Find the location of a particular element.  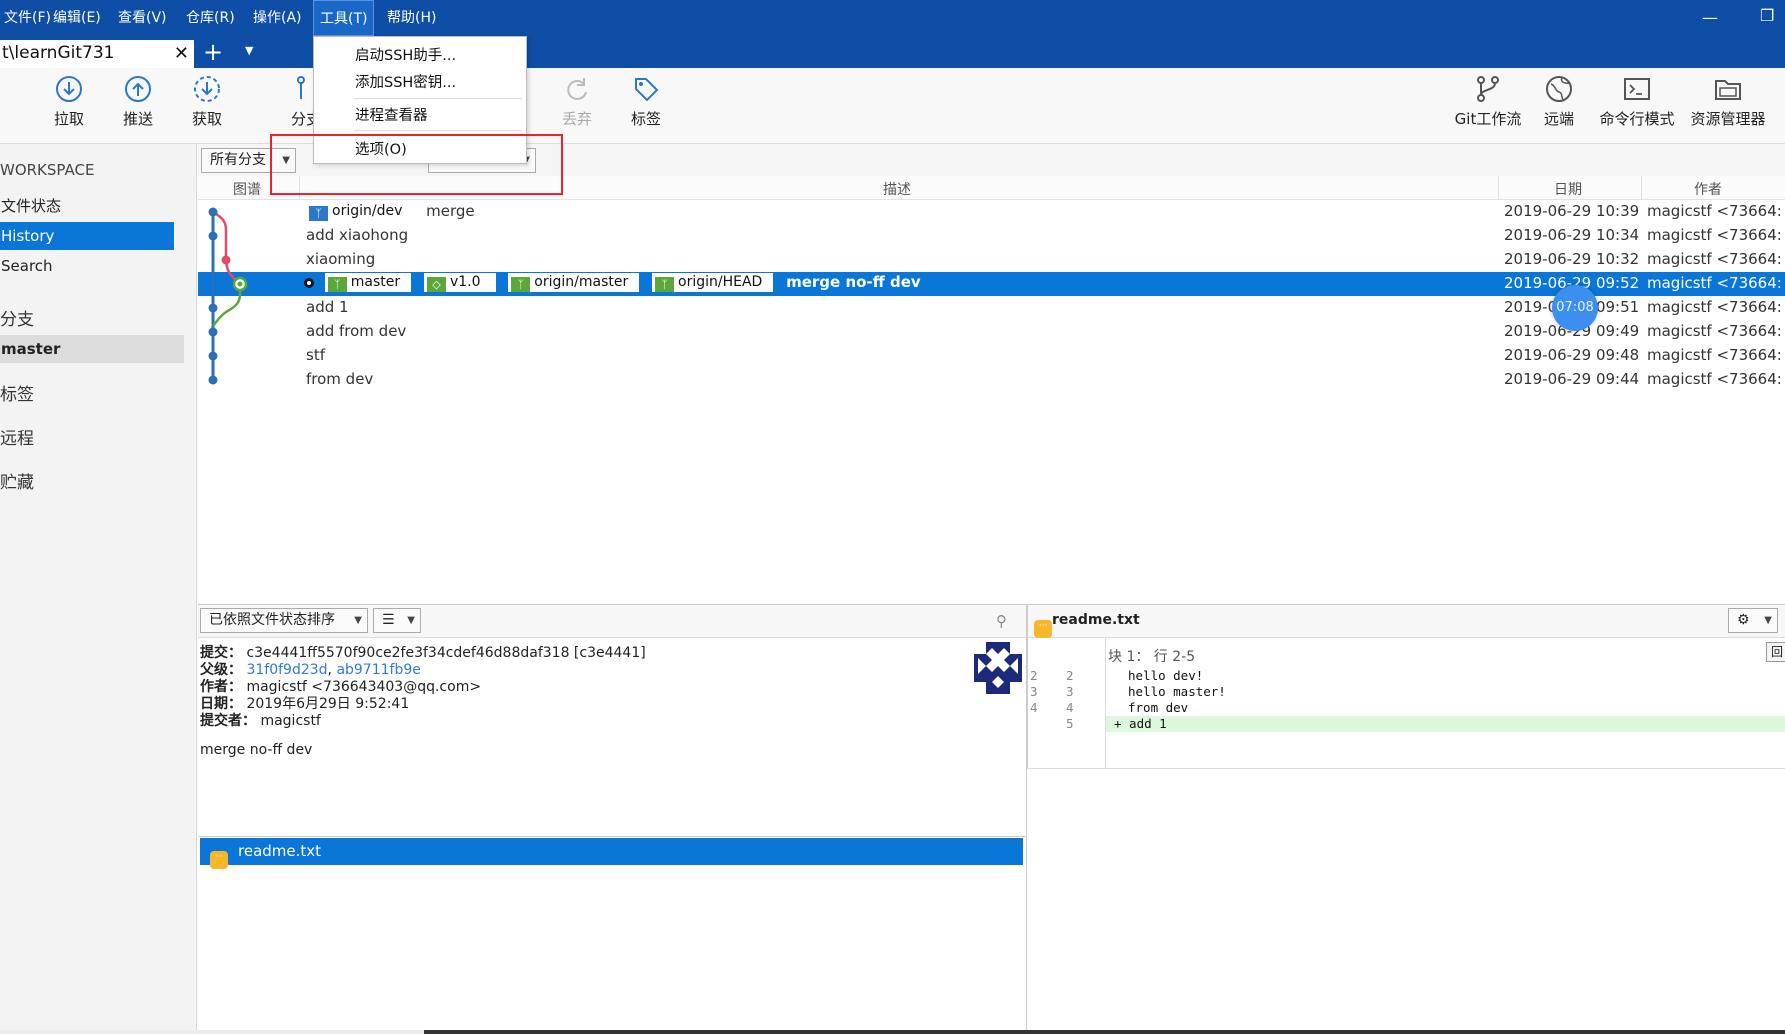

table-row: stf 2019-06-29 09:48 magicstf <73664: is located at coordinates (991, 356).